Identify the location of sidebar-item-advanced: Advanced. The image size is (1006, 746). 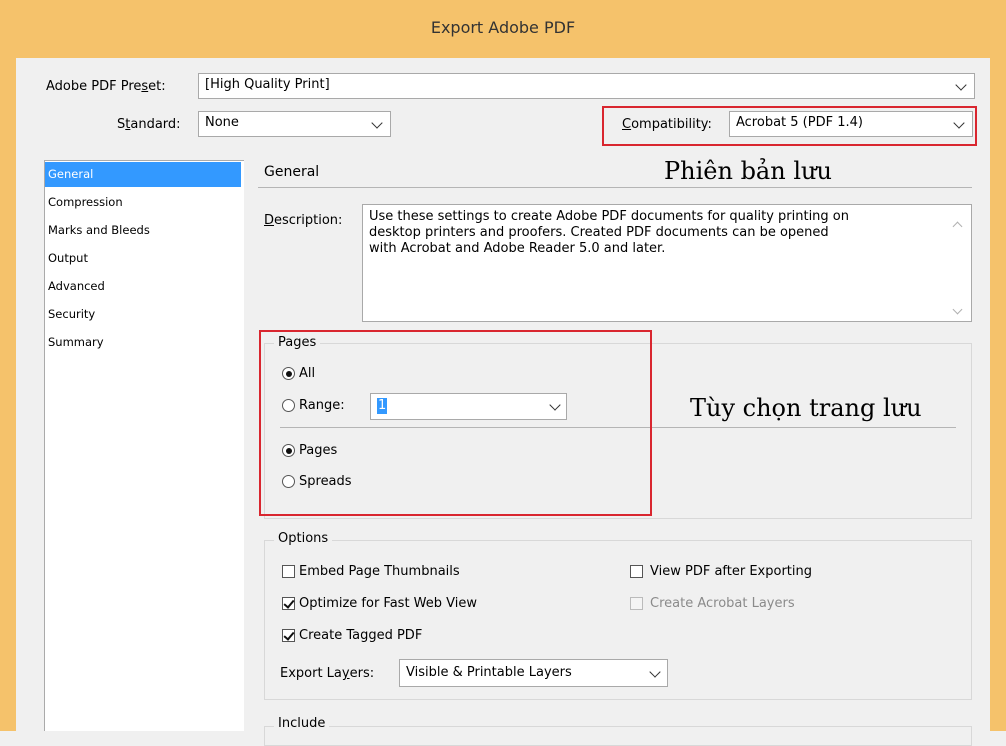
(143, 286).